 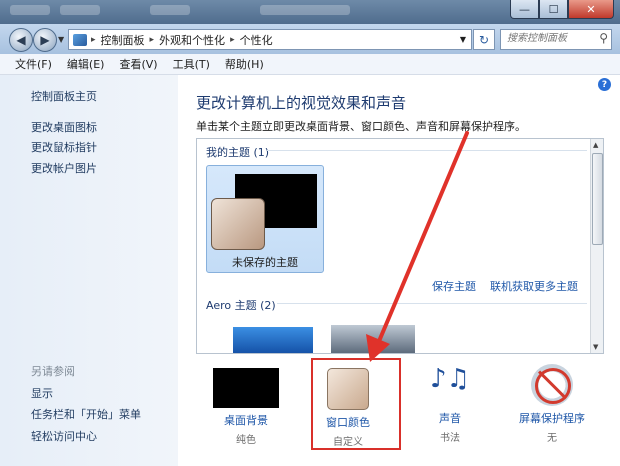 What do you see at coordinates (450, 379) in the screenshot?
I see `sound-icon: ♪♫` at bounding box center [450, 379].